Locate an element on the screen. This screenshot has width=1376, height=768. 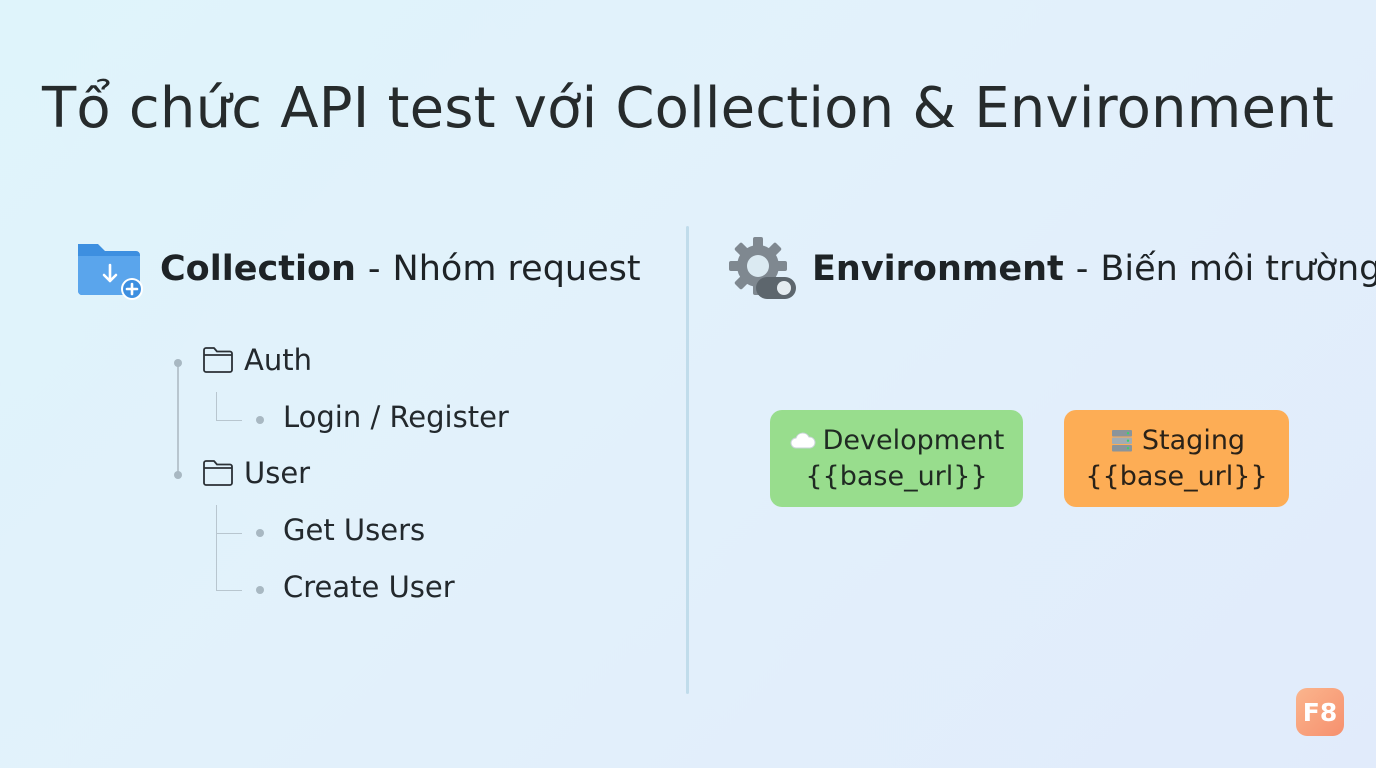
env-card-development: Development {{base_url}} is located at coordinates (896, 458).